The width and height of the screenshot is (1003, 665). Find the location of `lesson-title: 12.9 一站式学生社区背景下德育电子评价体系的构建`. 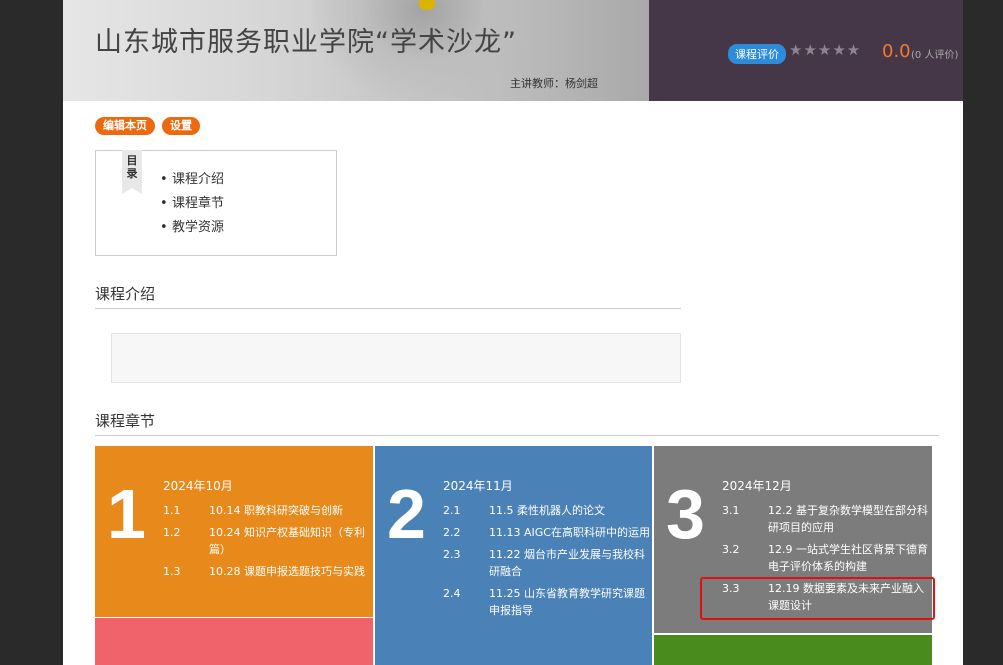

lesson-title: 12.9 一站式学生社区背景下德育电子评价体系的构建 is located at coordinates (848, 558).